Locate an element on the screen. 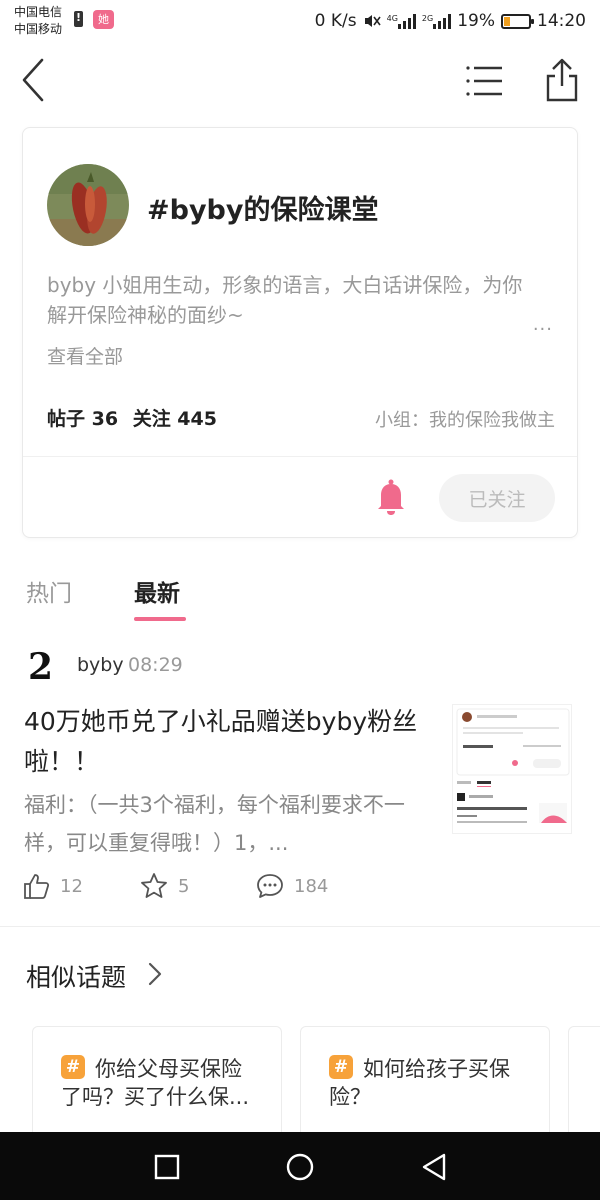 The height and width of the screenshot is (1200, 600). post-time: 08:29 is located at coordinates (155, 665).